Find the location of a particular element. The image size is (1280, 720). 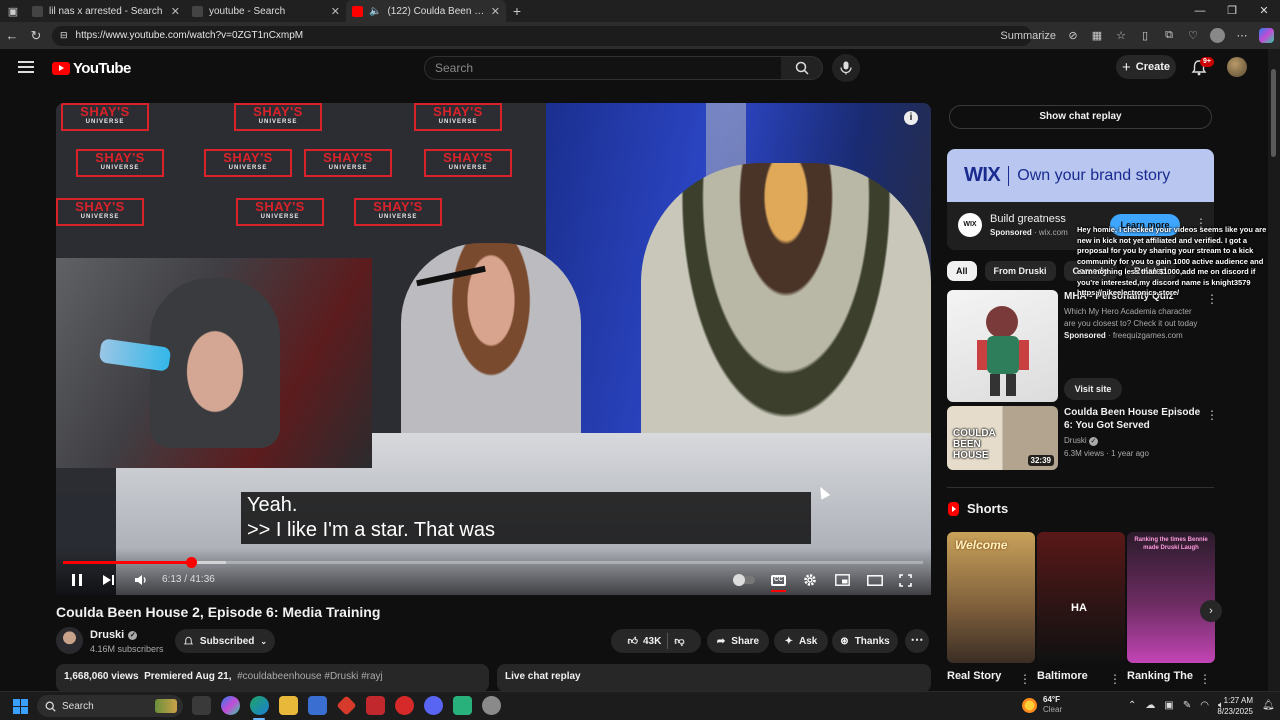

new-tab-button: + is located at coordinates (517, 11).